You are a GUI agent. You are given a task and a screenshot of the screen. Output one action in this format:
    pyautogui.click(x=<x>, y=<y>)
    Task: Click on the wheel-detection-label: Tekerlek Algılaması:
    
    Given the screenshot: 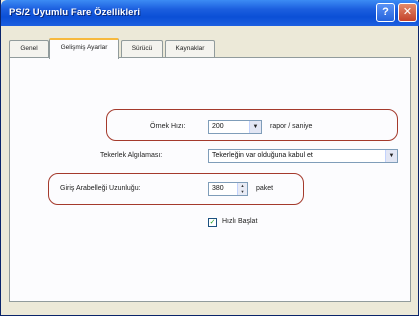 What is the action you would take?
    pyautogui.click(x=131, y=155)
    